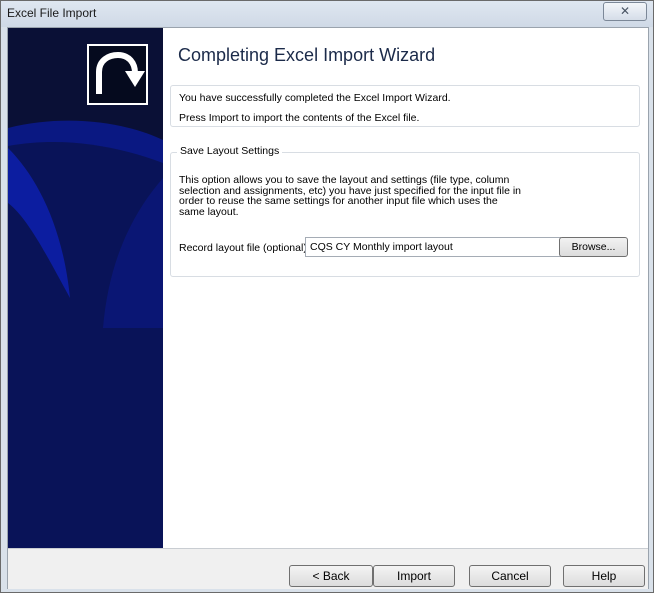  What do you see at coordinates (52, 13) in the screenshot?
I see `window-title: Excel File Import` at bounding box center [52, 13].